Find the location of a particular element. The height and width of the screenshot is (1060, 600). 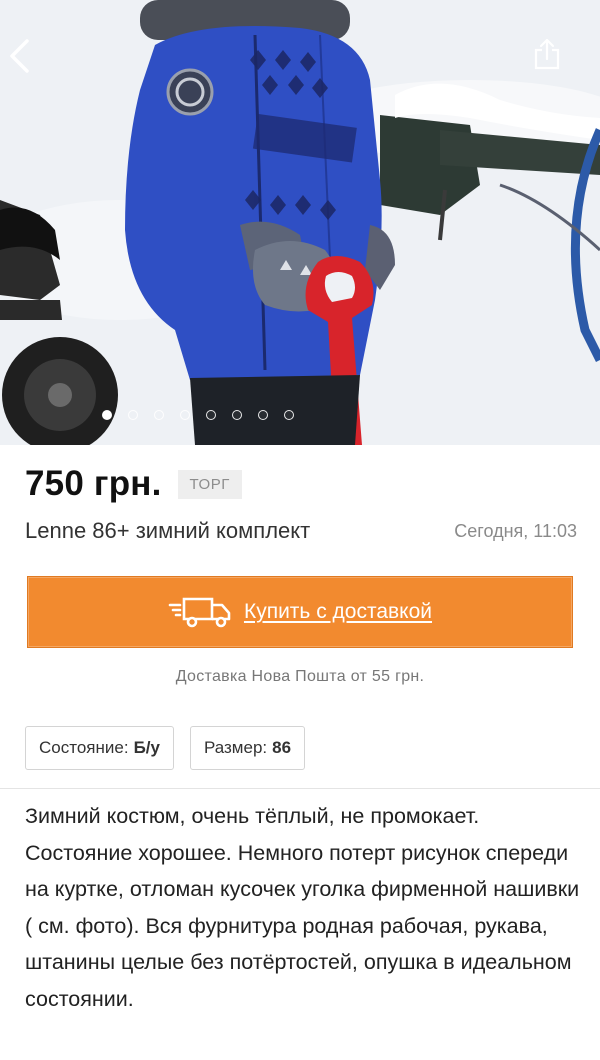

delivery-truck-icon is located at coordinates (201, 612).